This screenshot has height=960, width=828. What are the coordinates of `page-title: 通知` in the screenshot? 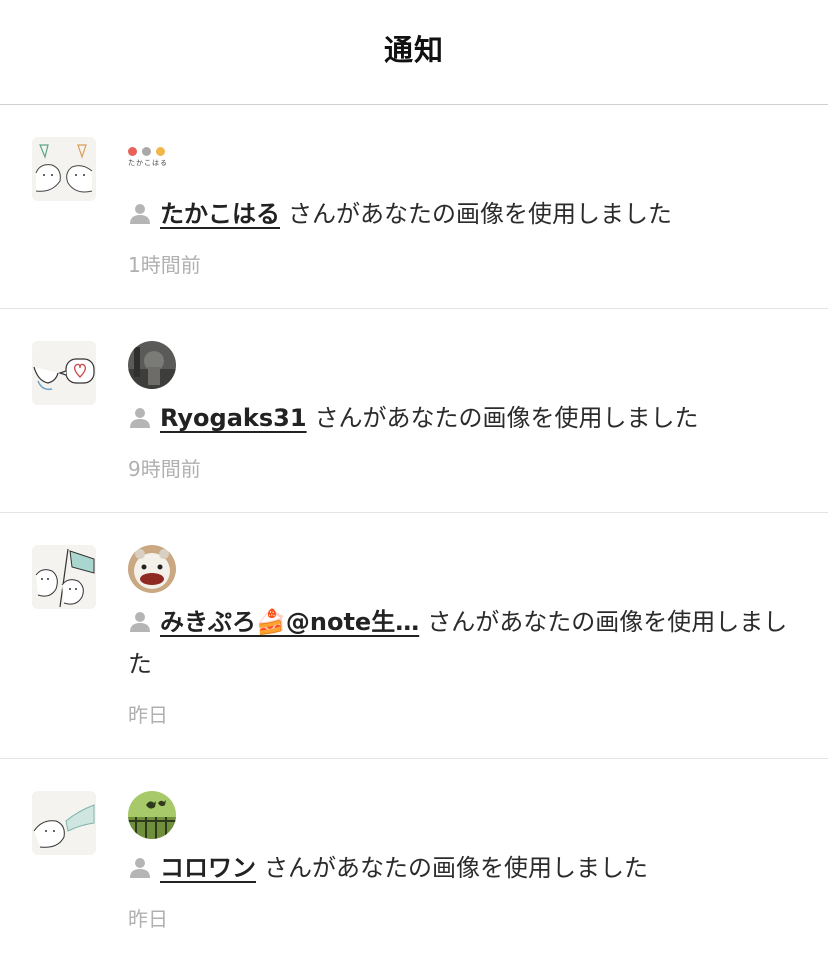 It's located at (413, 50).